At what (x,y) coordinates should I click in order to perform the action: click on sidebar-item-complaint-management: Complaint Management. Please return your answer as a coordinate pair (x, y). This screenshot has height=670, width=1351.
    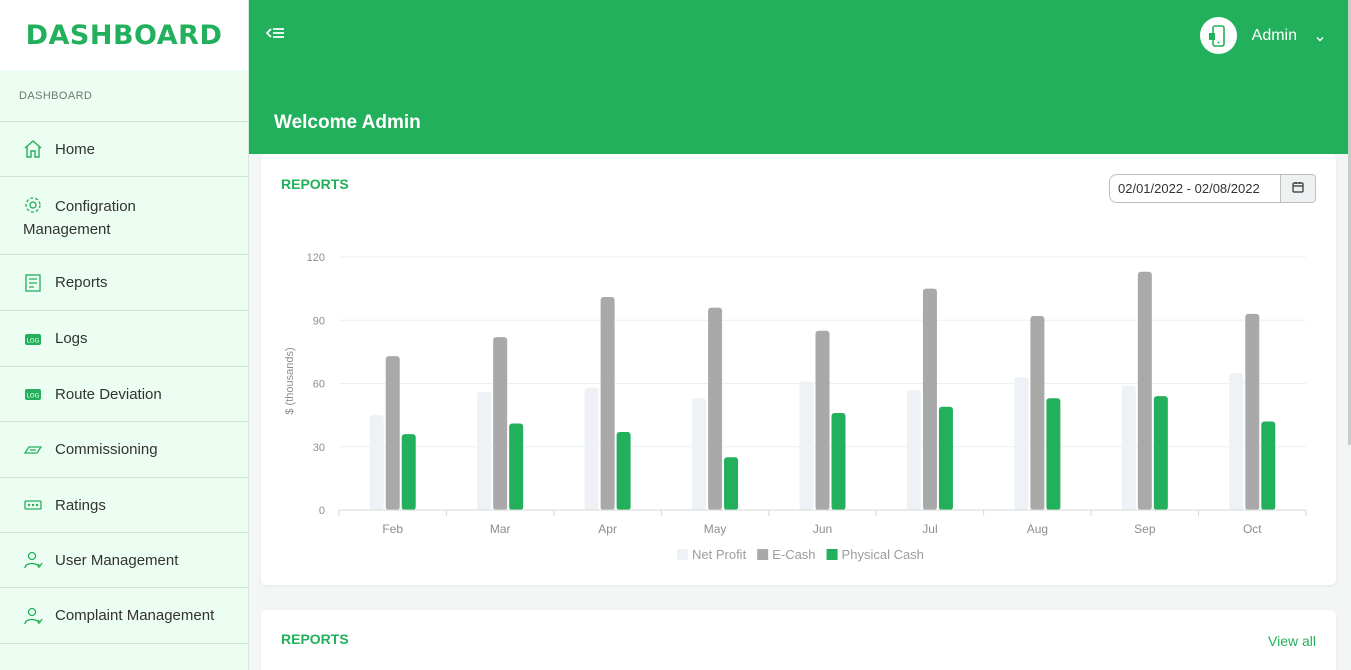
    Looking at the image, I should click on (124, 616).